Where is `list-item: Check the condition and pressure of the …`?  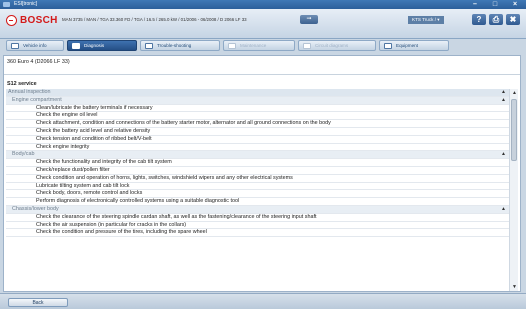 list-item: Check the condition and pressure of the … is located at coordinates (258, 233).